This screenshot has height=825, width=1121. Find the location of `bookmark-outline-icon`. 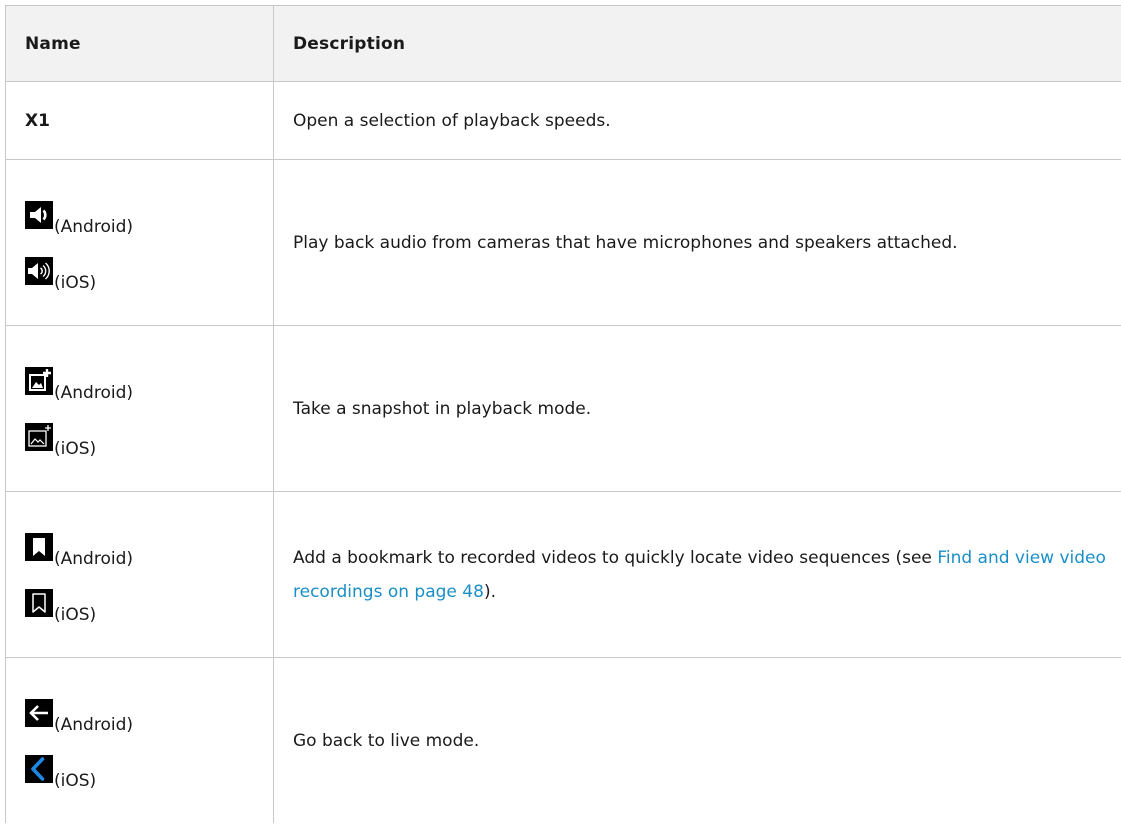

bookmark-outline-icon is located at coordinates (39, 602).